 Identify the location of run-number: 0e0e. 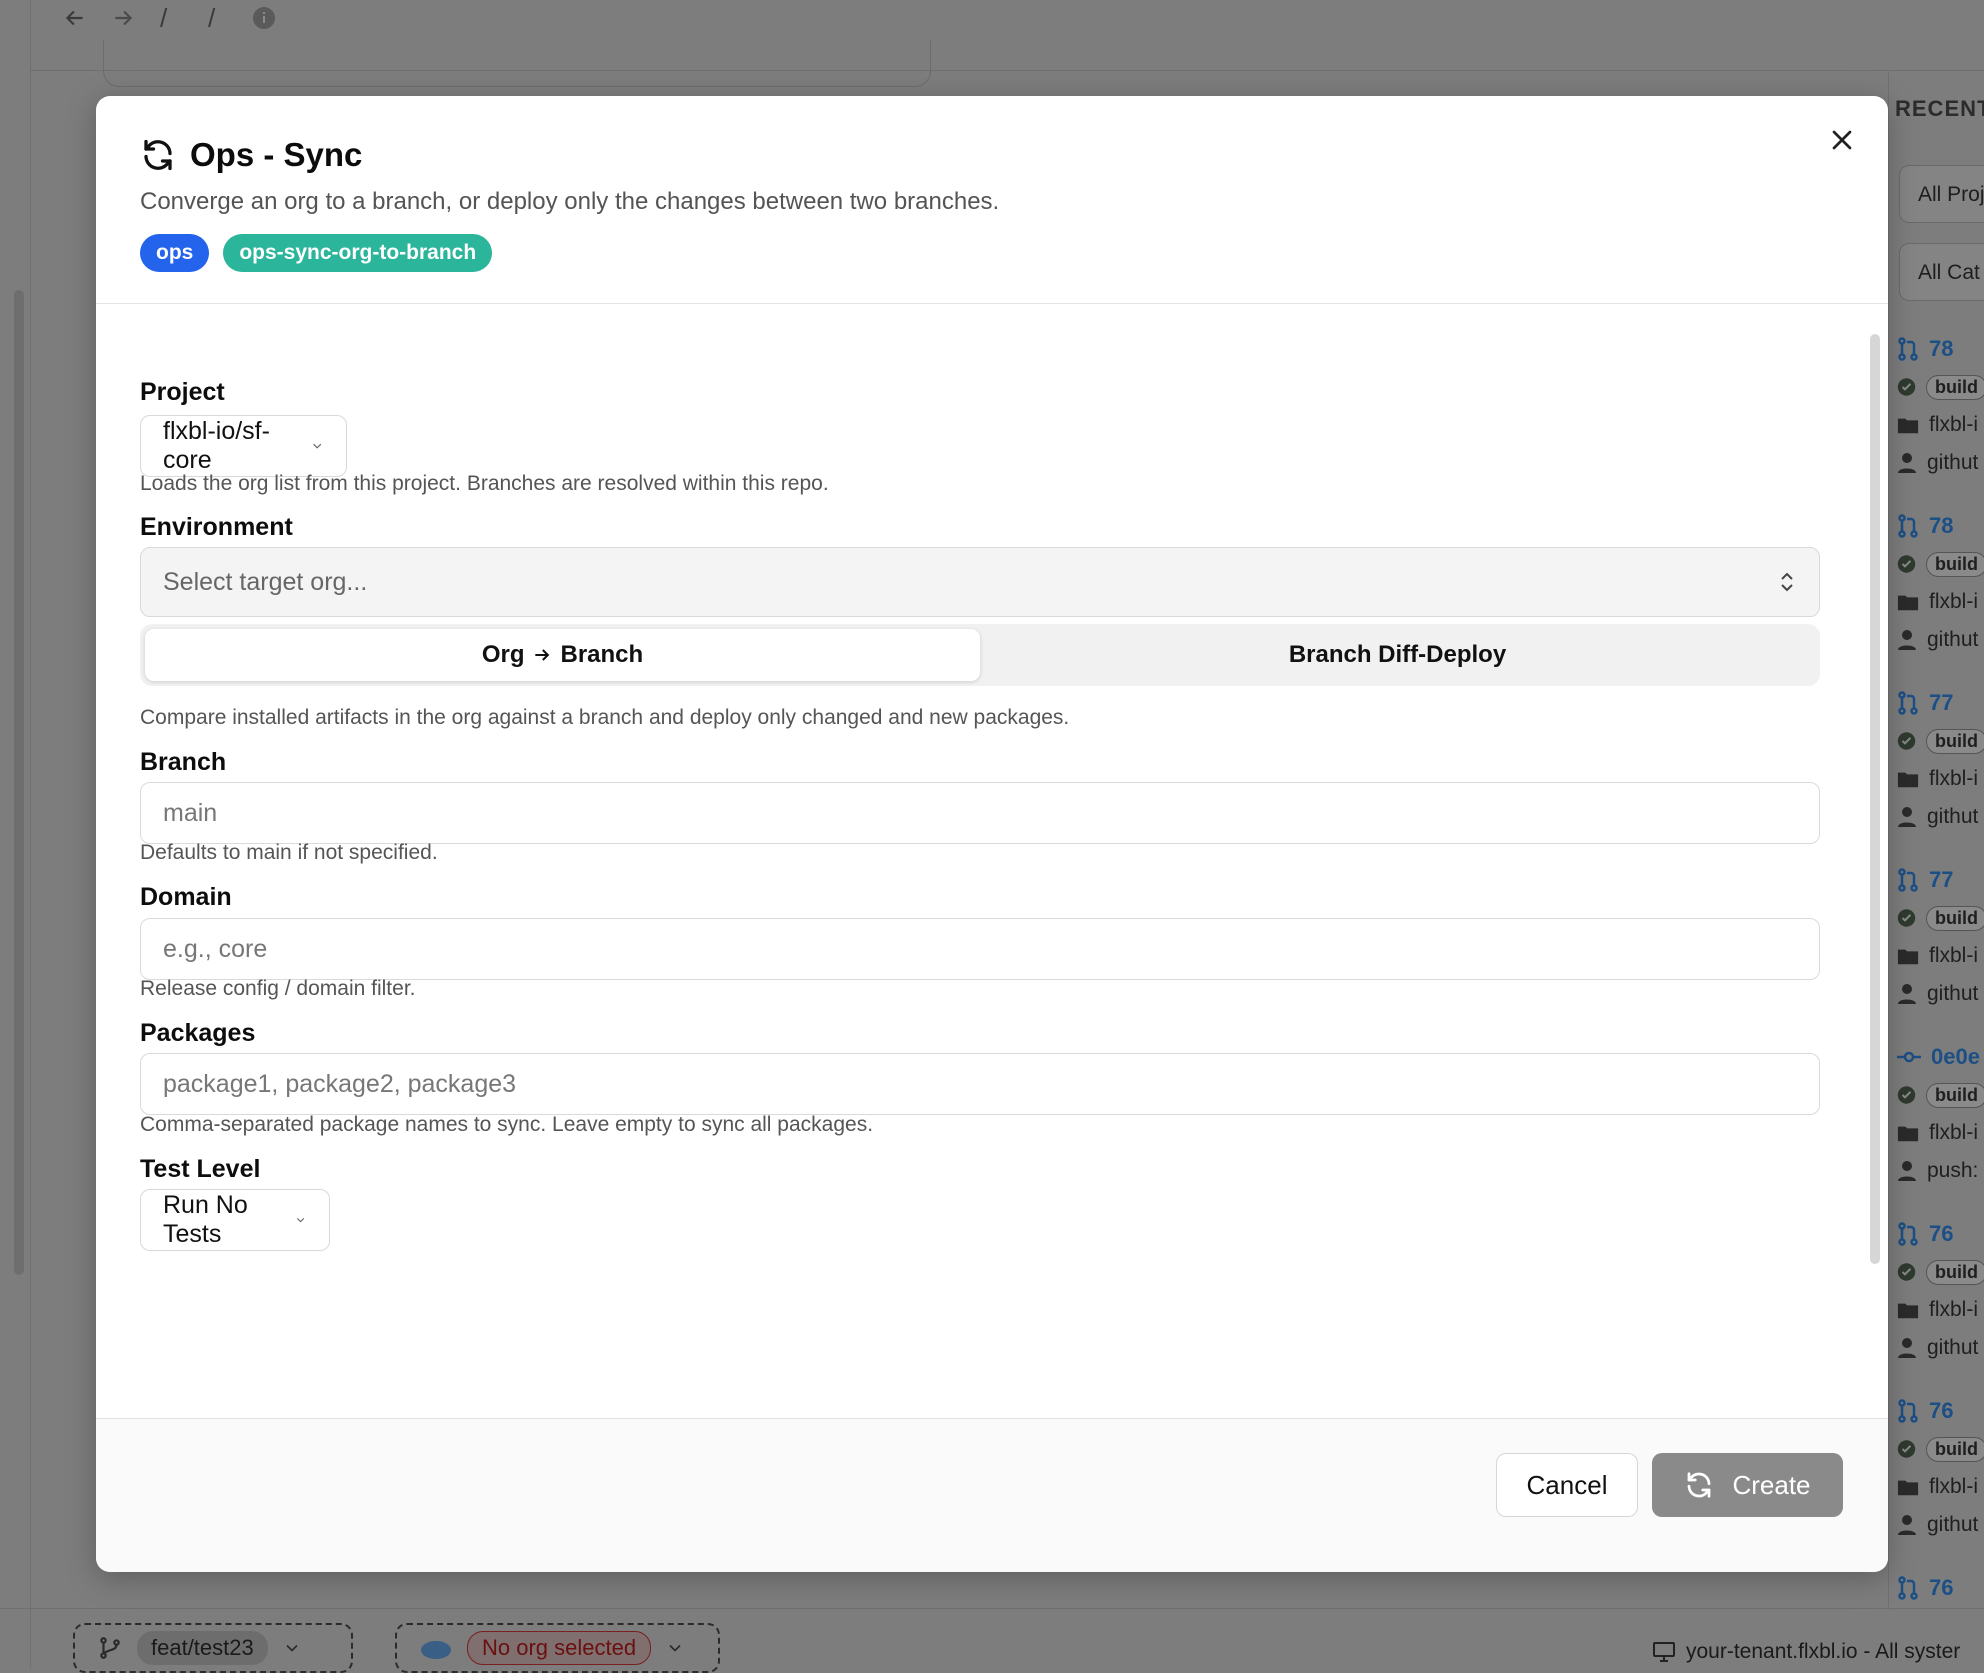
(1955, 1056).